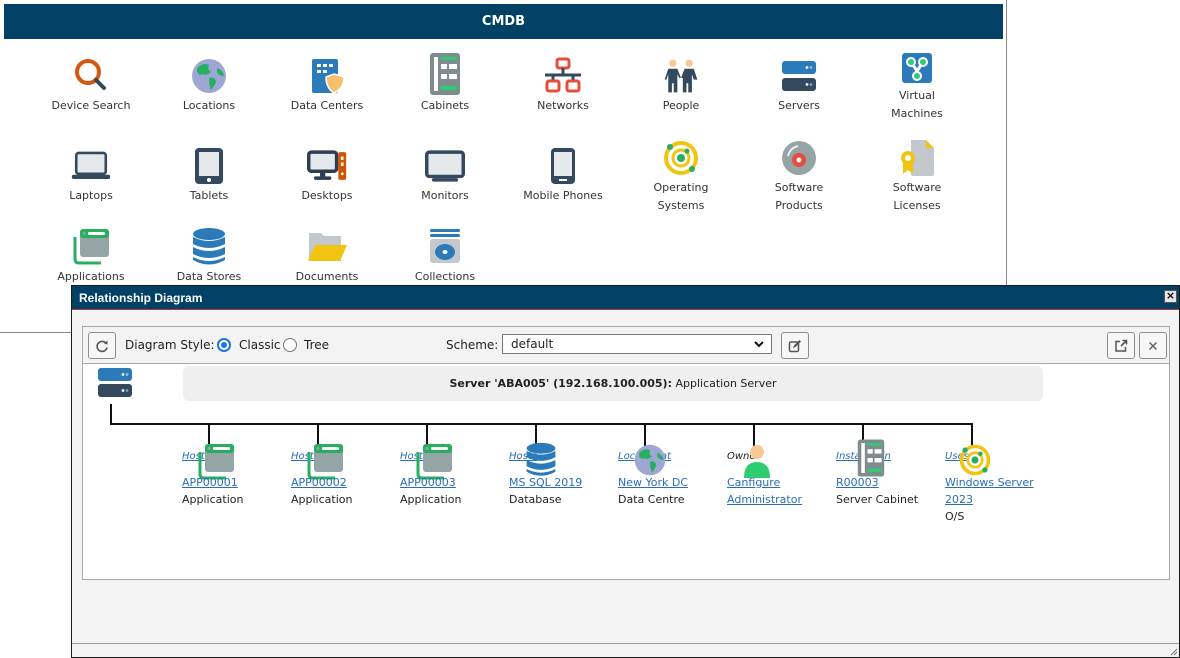  What do you see at coordinates (637, 344) in the screenshot?
I see `scheme-select: default` at bounding box center [637, 344].